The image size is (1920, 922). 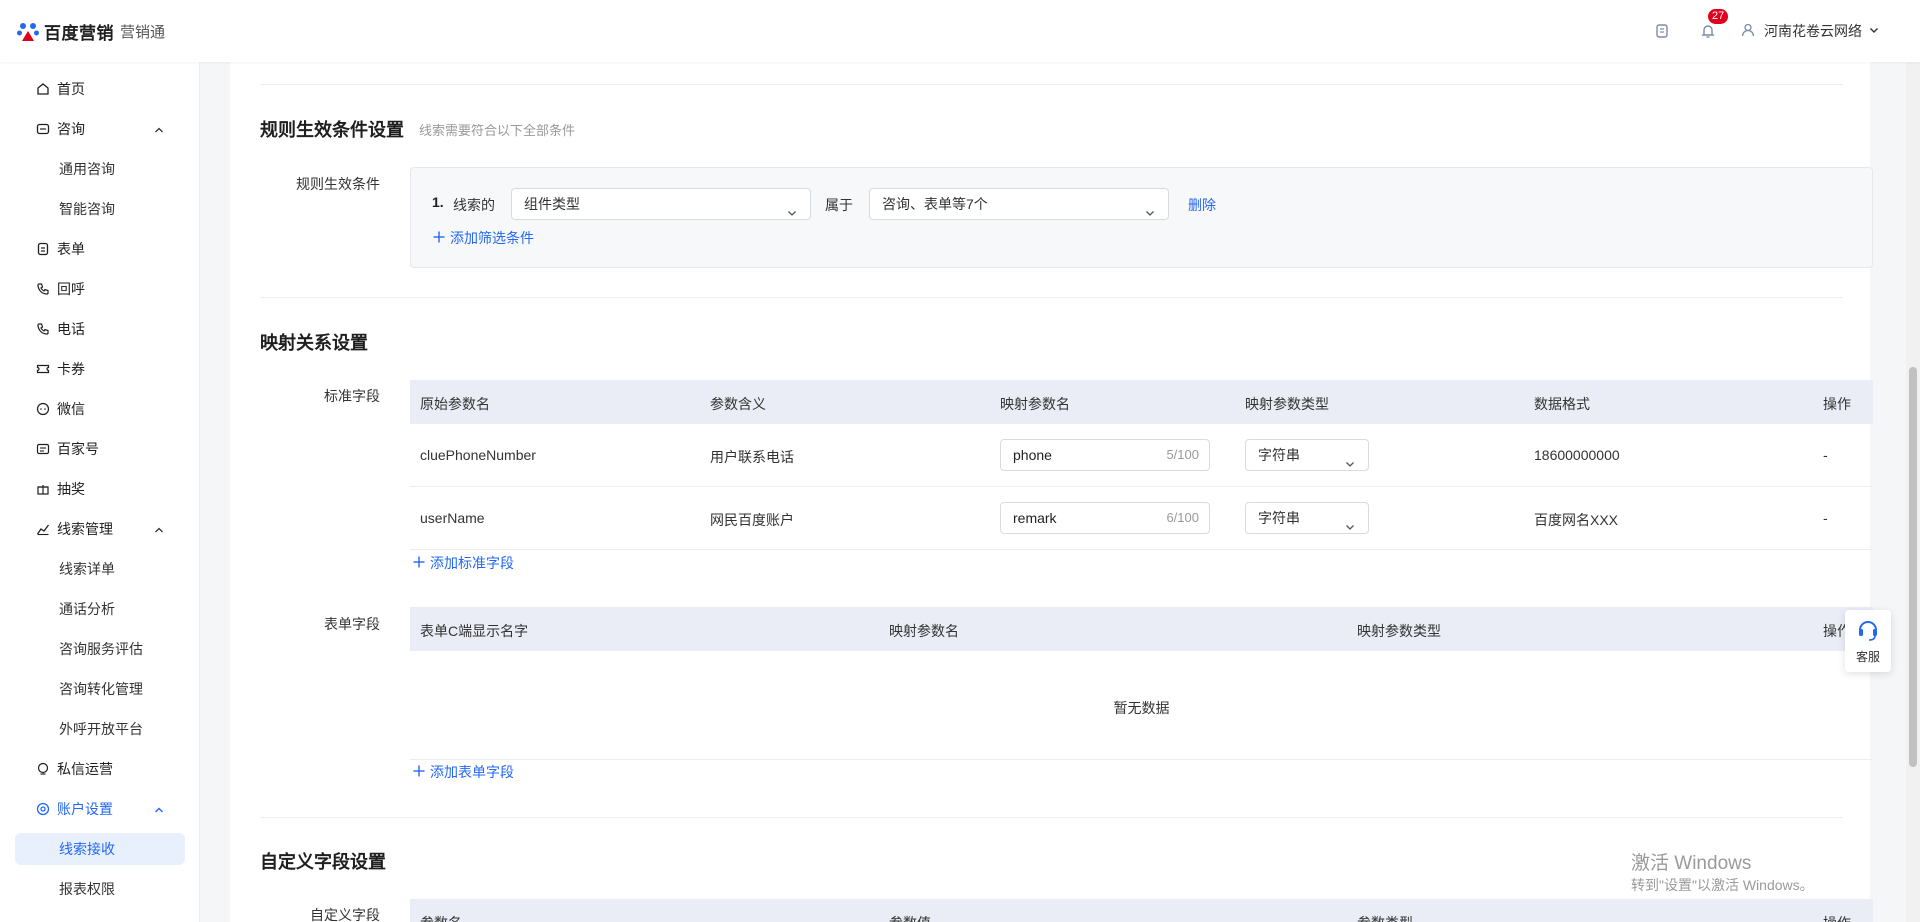 What do you see at coordinates (100, 769) in the screenshot?
I see `sidebar-item-private-message: 私信运营` at bounding box center [100, 769].